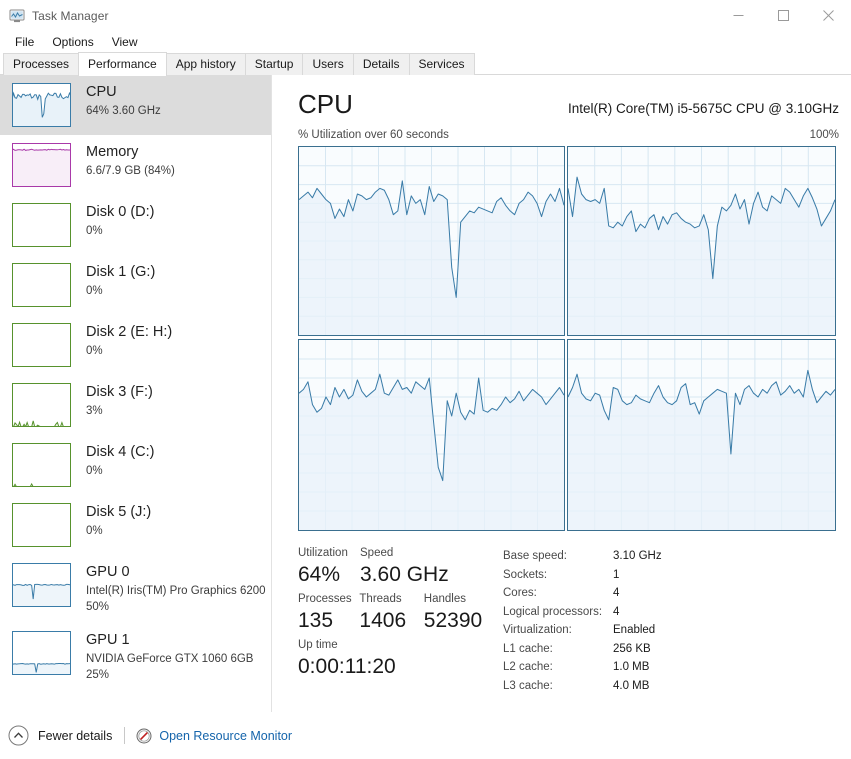 This screenshot has height=759, width=851. I want to click on cpu-model-label: Intel(R) Core(TM) i5-5675C CPU @ 3.10GHz, so click(703, 108).